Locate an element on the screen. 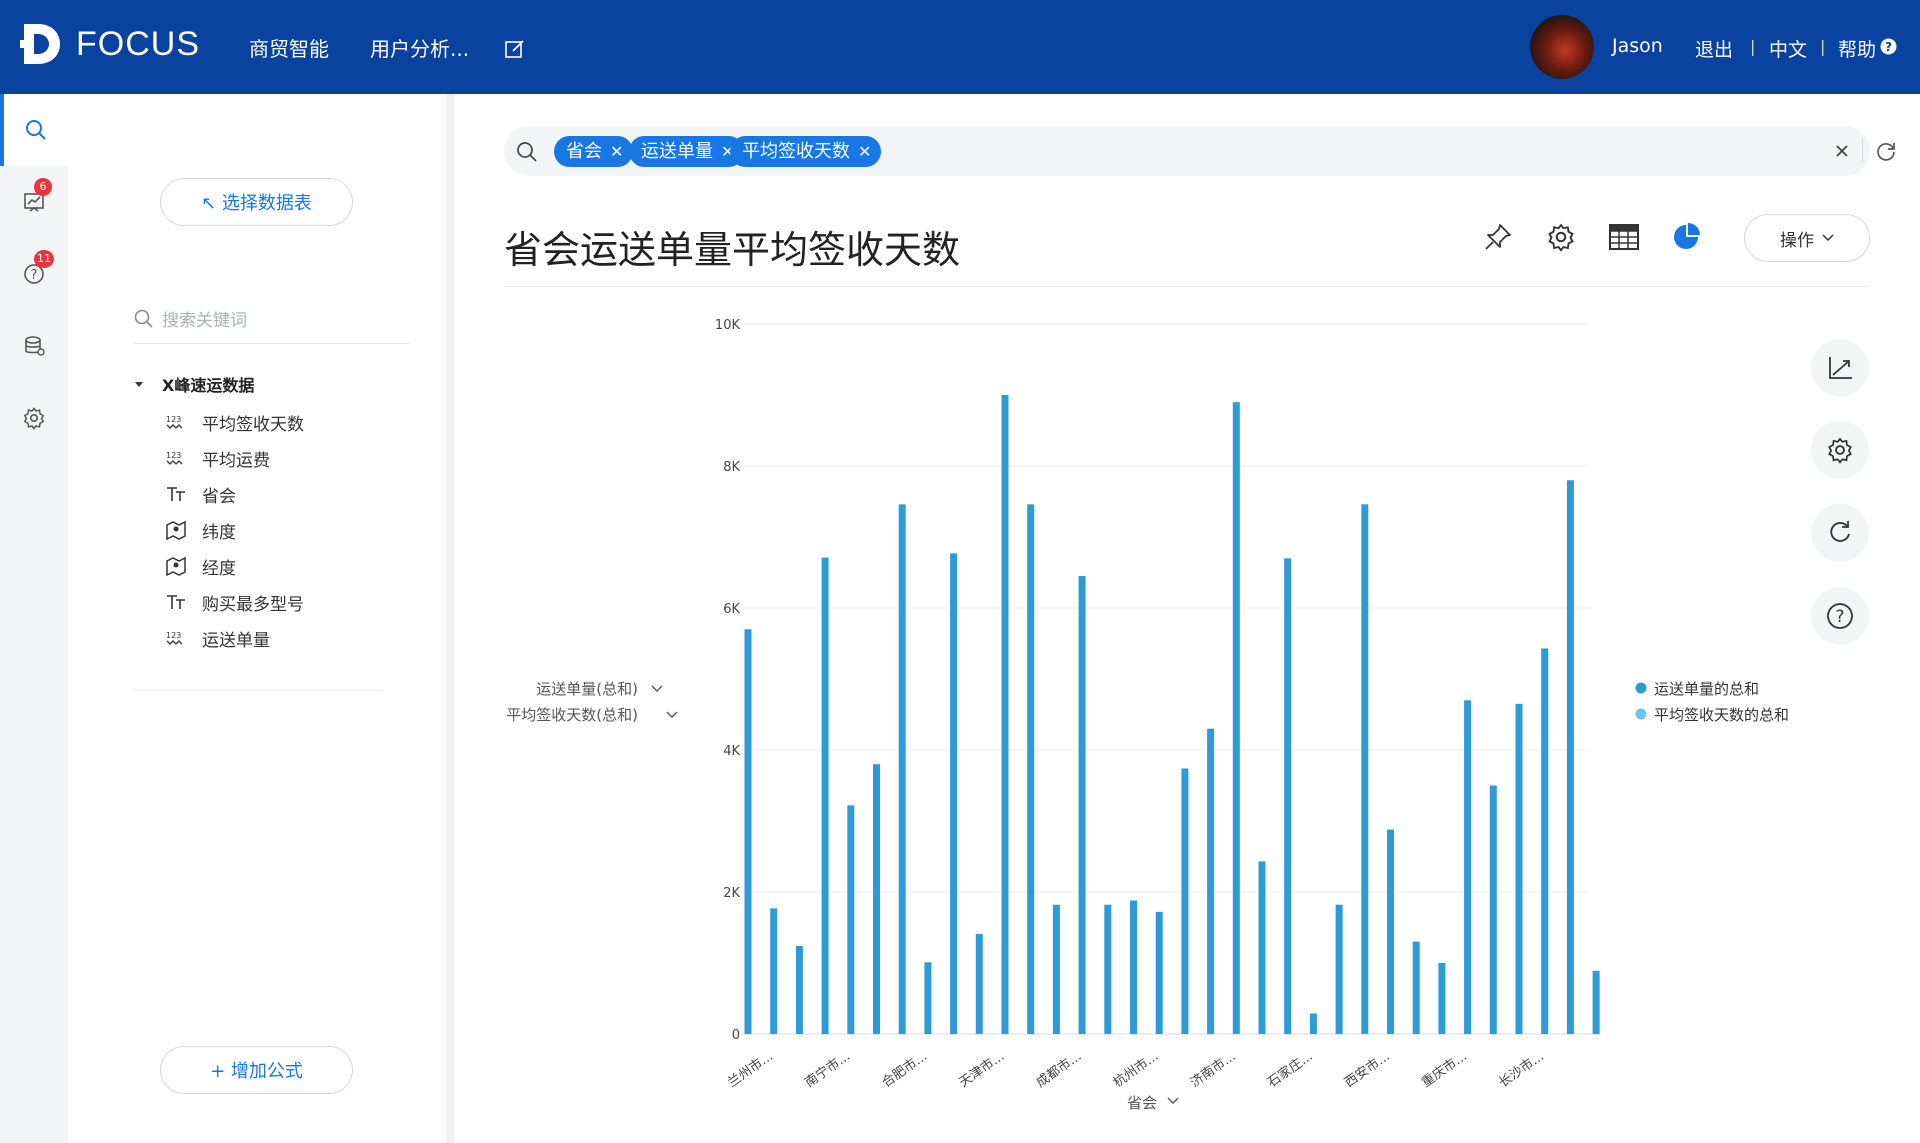 This screenshot has height=1143, width=1920. help-link: 帮助 is located at coordinates (1857, 48).